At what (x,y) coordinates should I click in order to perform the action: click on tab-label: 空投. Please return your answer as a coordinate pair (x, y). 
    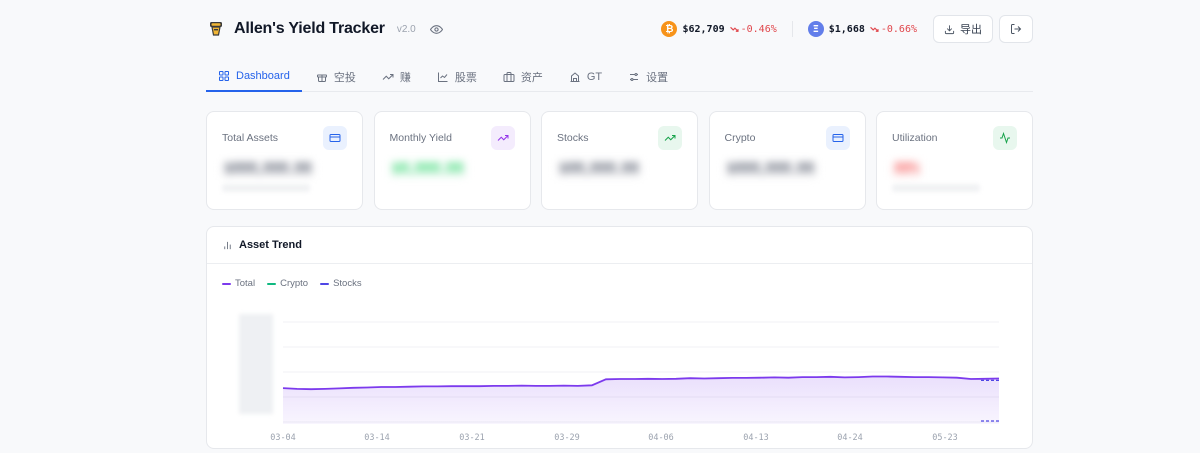
    Looking at the image, I should click on (344, 77).